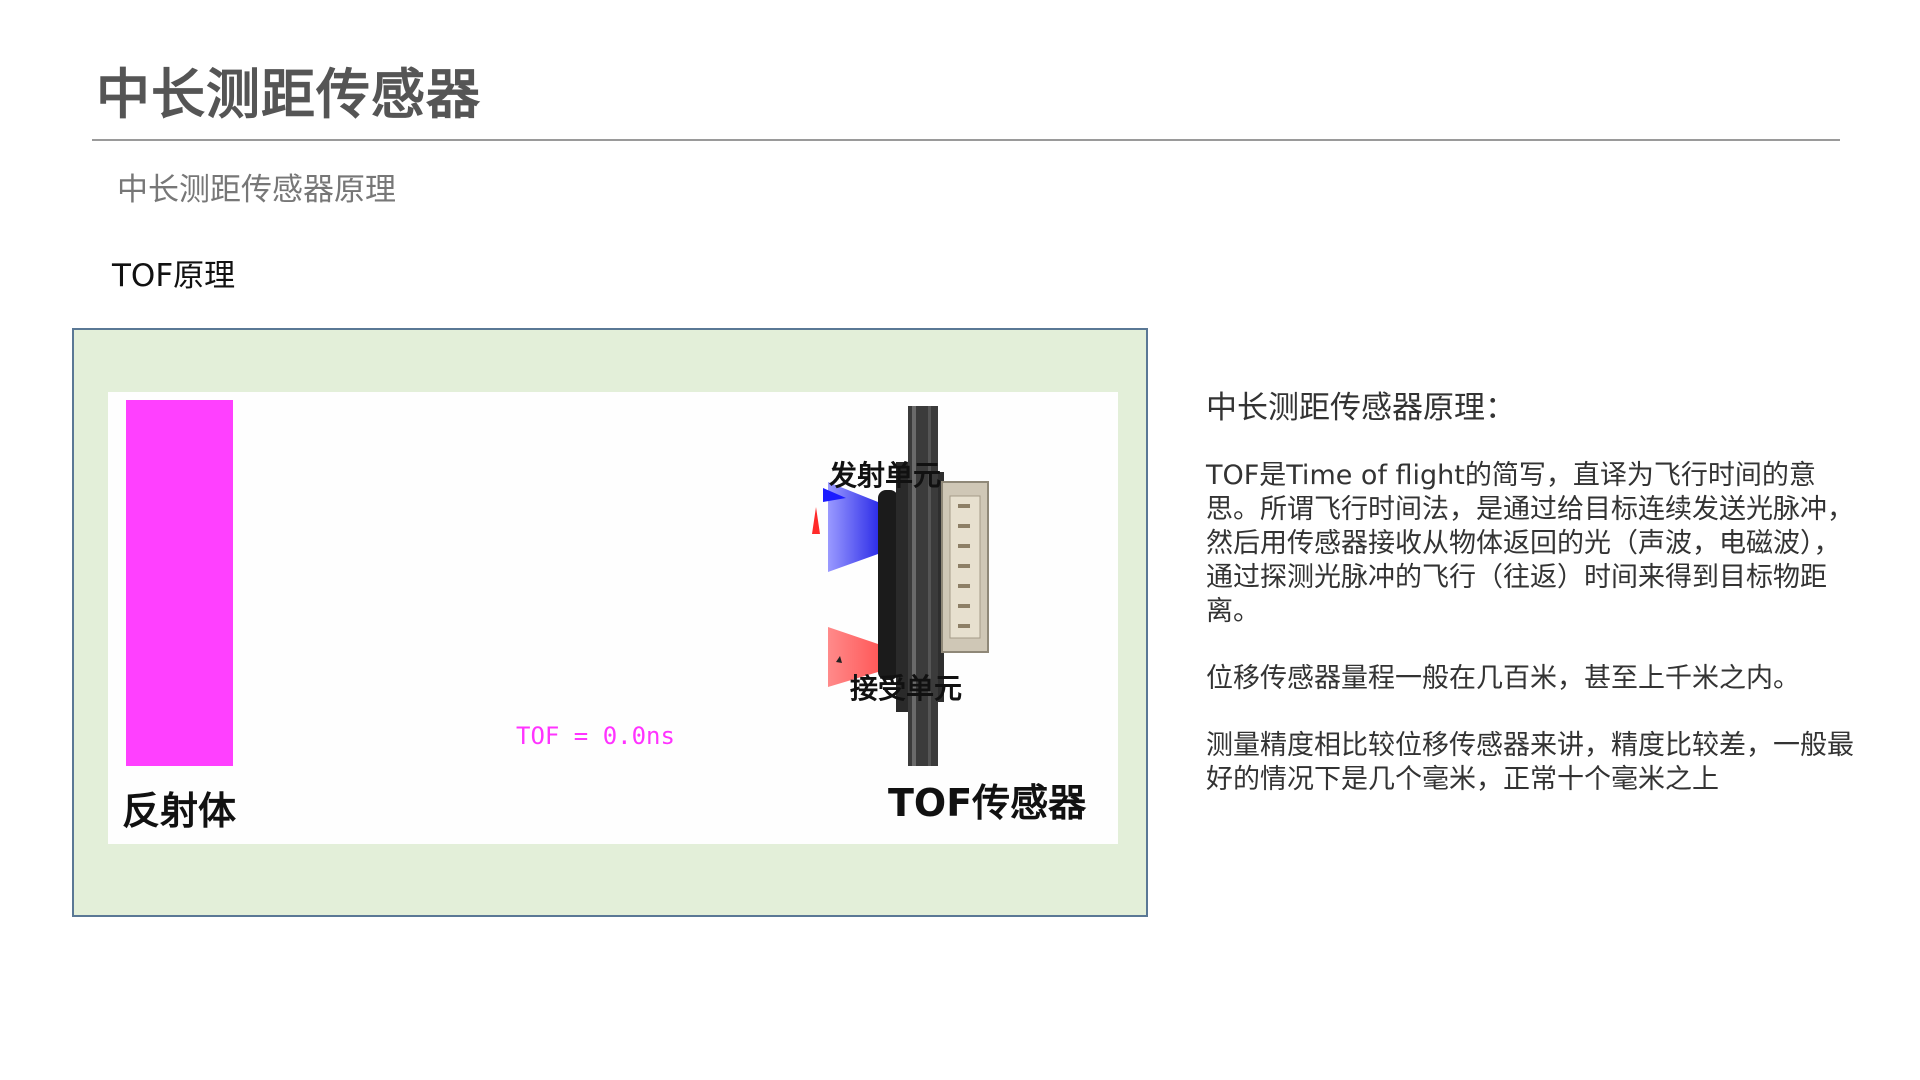  Describe the element at coordinates (174, 276) in the screenshot. I see `section-label: TOF原理` at that location.